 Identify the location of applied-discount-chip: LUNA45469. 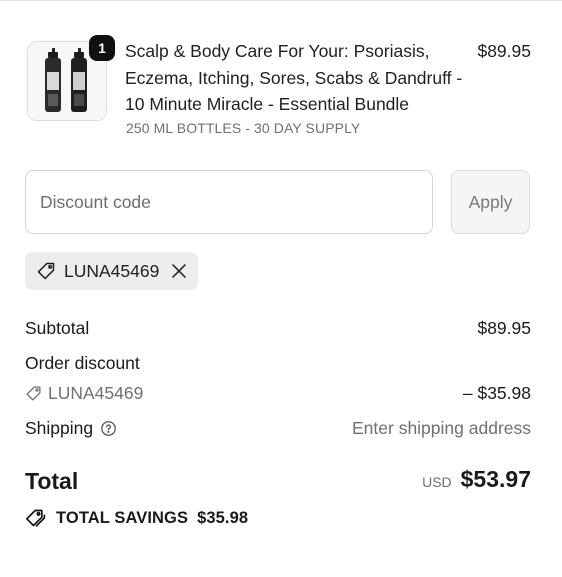
(111, 271).